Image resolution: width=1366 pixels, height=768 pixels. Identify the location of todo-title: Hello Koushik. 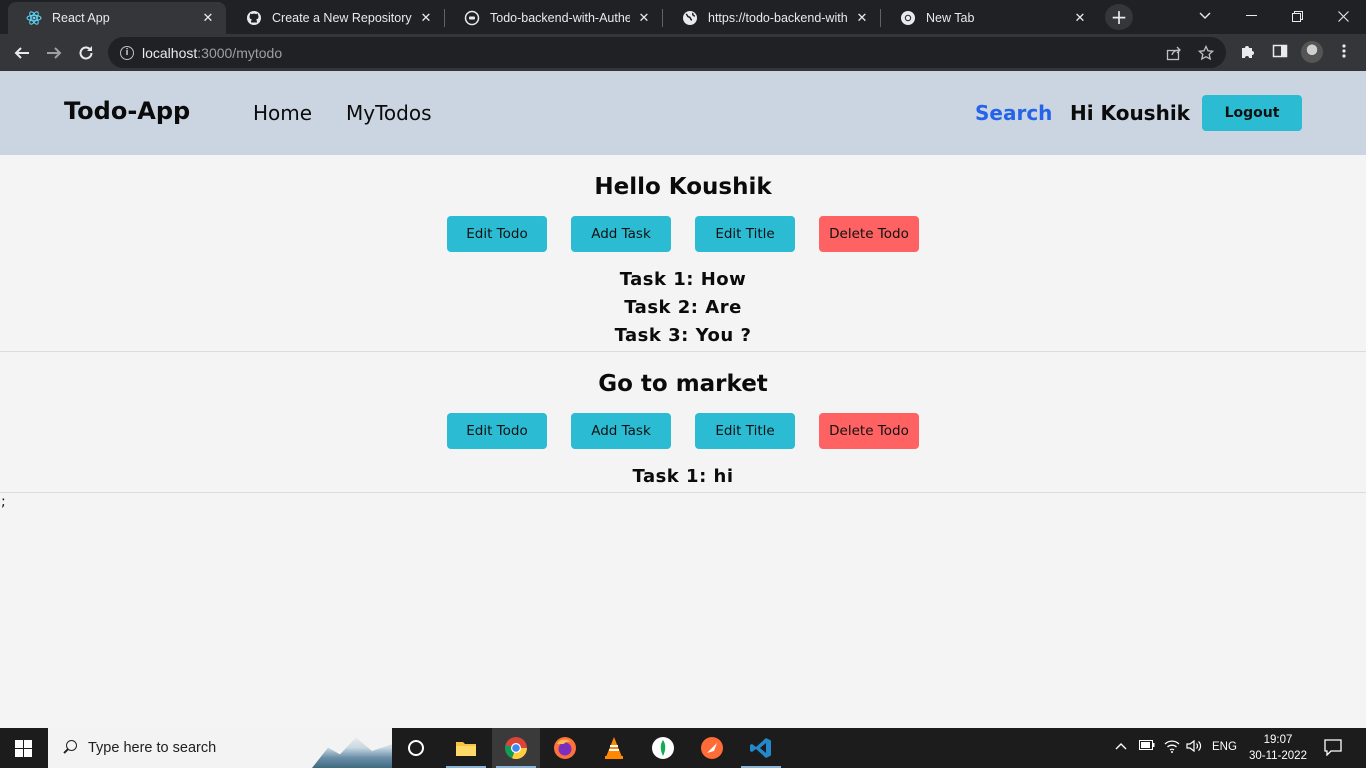
(683, 187).